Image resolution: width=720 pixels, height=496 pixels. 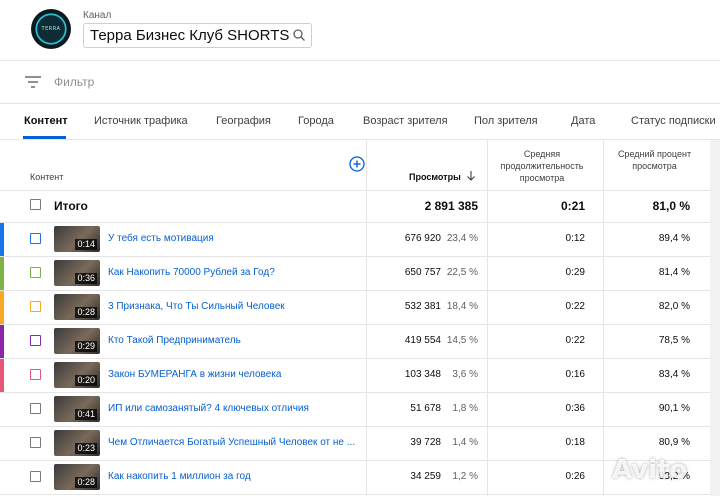 What do you see at coordinates (575, 408) in the screenshot?
I see `video-avg-duration: 0:36` at bounding box center [575, 408].